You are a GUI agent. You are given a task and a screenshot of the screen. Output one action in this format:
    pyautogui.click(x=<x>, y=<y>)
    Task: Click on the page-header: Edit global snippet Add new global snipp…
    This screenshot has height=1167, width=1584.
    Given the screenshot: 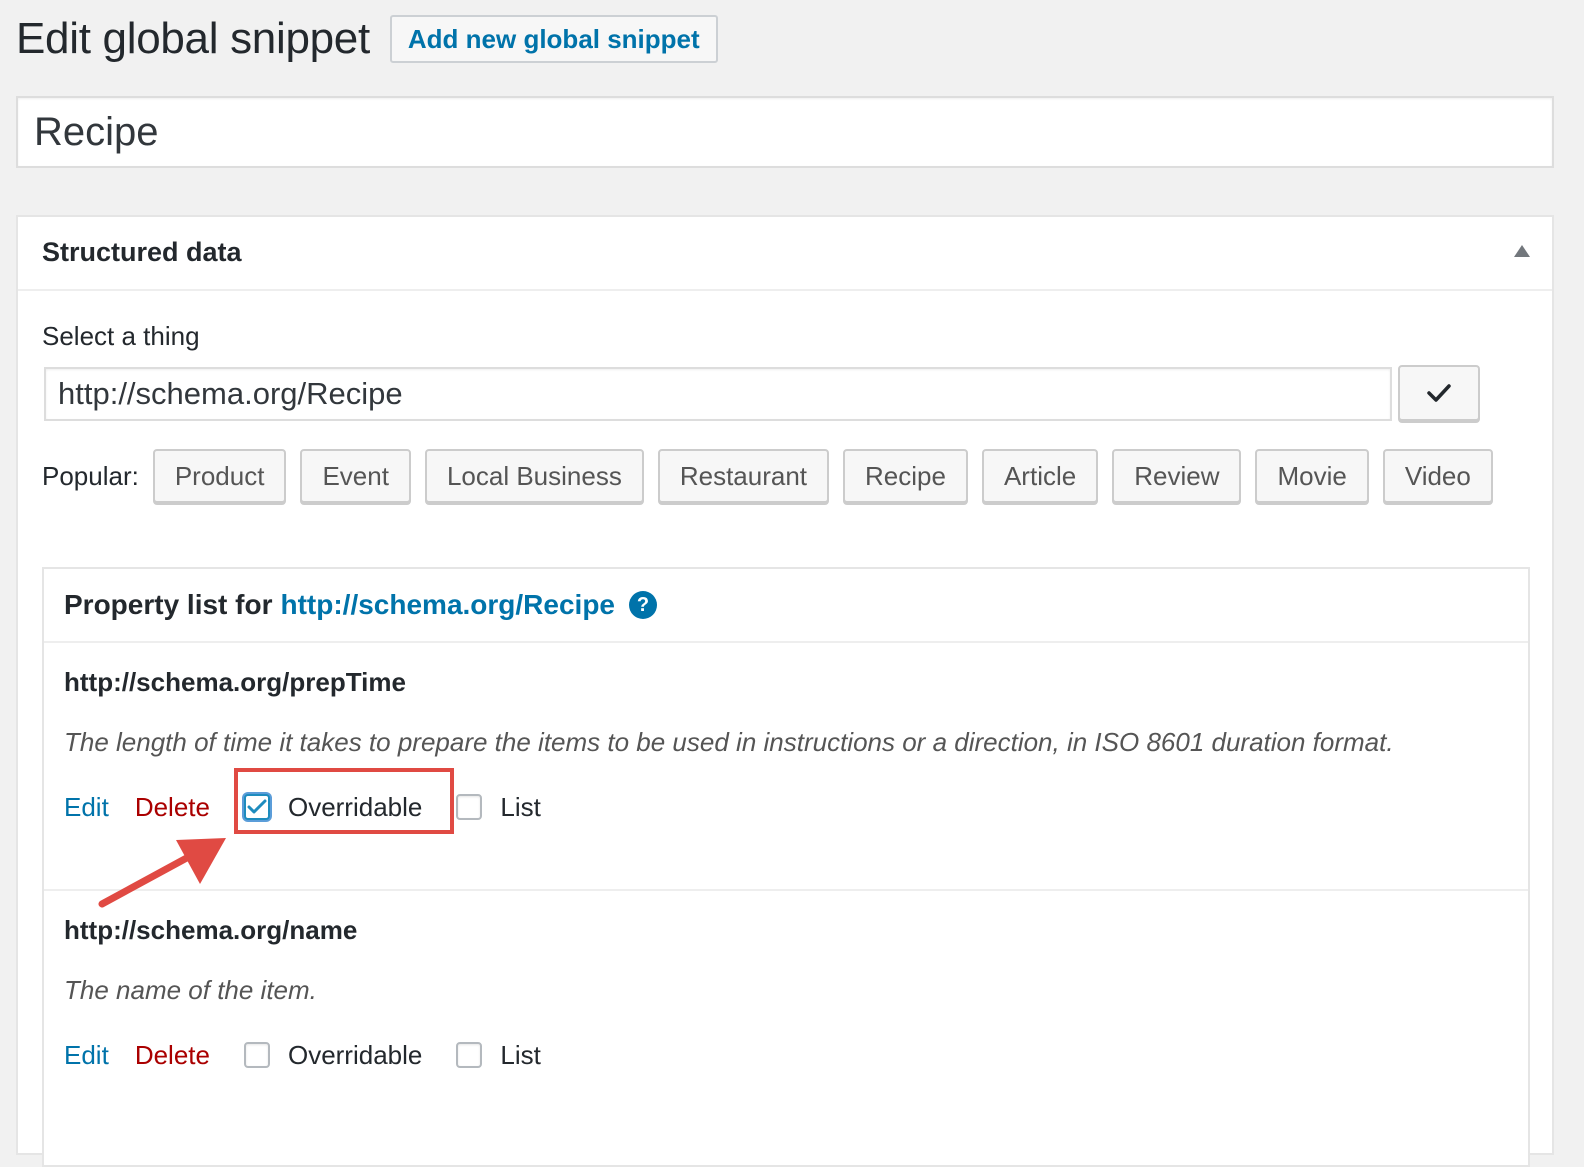 What is the action you would take?
    pyautogui.click(x=367, y=39)
    